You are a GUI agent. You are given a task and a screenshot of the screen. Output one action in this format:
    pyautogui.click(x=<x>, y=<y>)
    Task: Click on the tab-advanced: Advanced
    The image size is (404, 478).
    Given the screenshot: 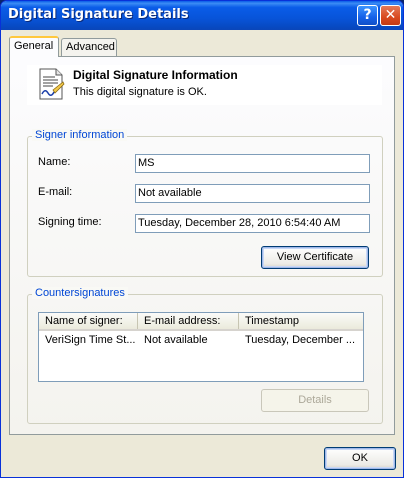 What is the action you would take?
    pyautogui.click(x=89, y=47)
    